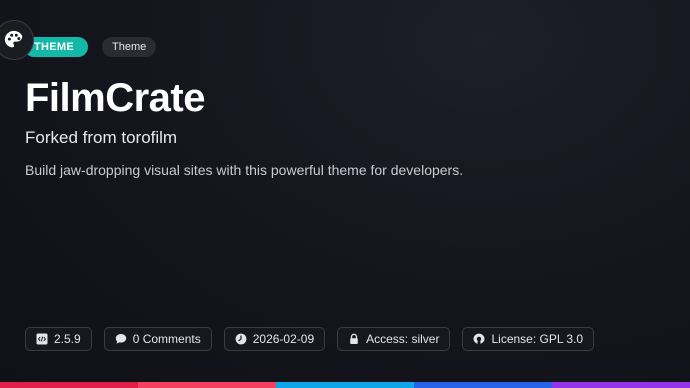 Image resolution: width=690 pixels, height=388 pixels. I want to click on comments-chip: 0 Comments, so click(157, 339).